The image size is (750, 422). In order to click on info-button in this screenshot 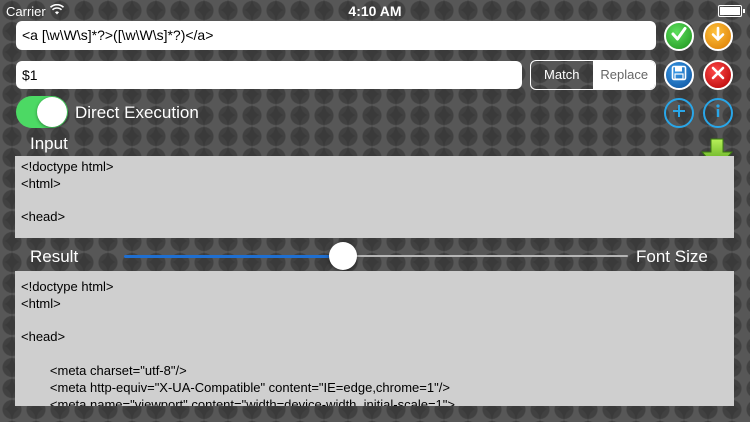, I will do `click(718, 113)`.